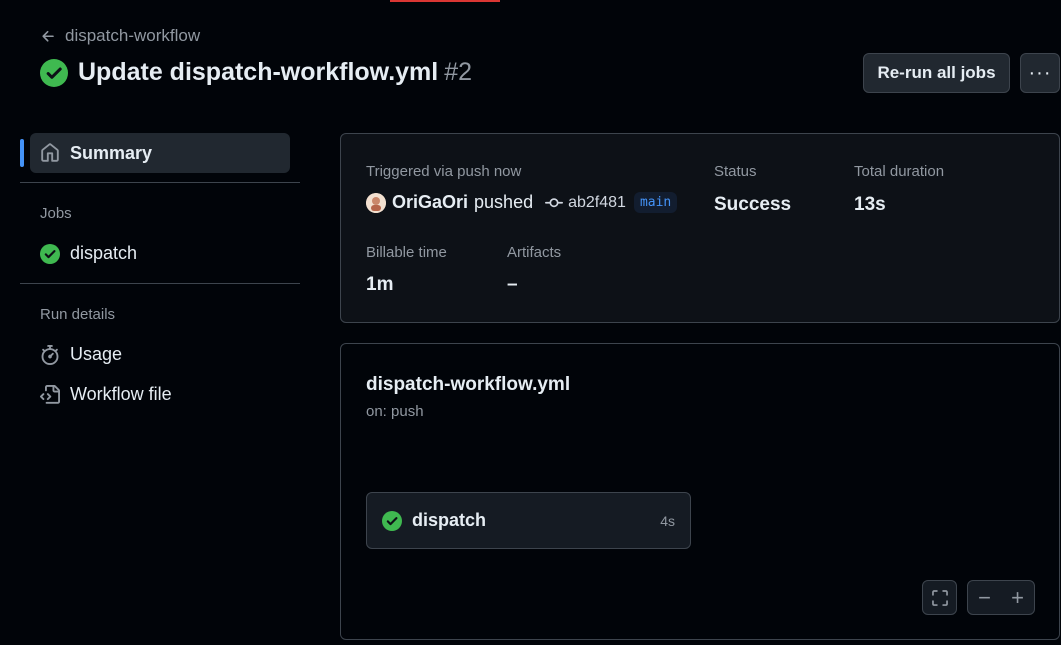 Image resolution: width=1061 pixels, height=645 pixels. Describe the element at coordinates (936, 73) in the screenshot. I see `rerun-all-jobs-button: Re-run all jobs` at that location.